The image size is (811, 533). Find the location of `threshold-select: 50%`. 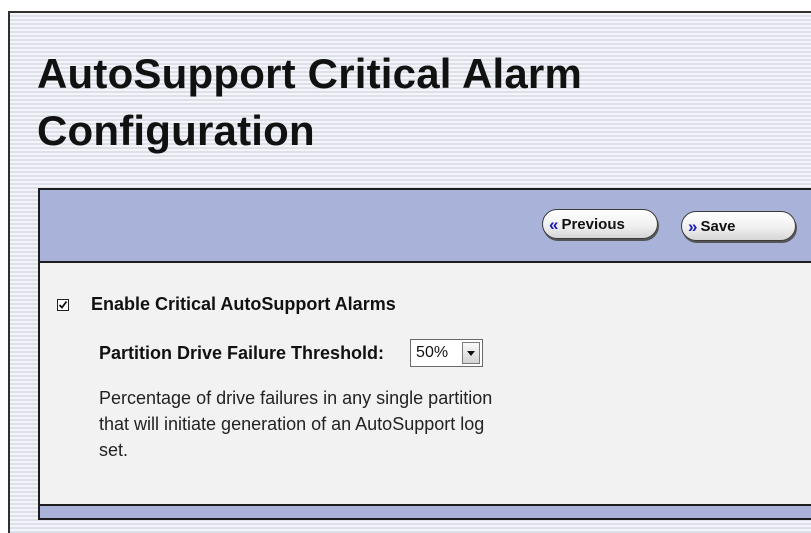

threshold-select: 50% is located at coordinates (447, 353).